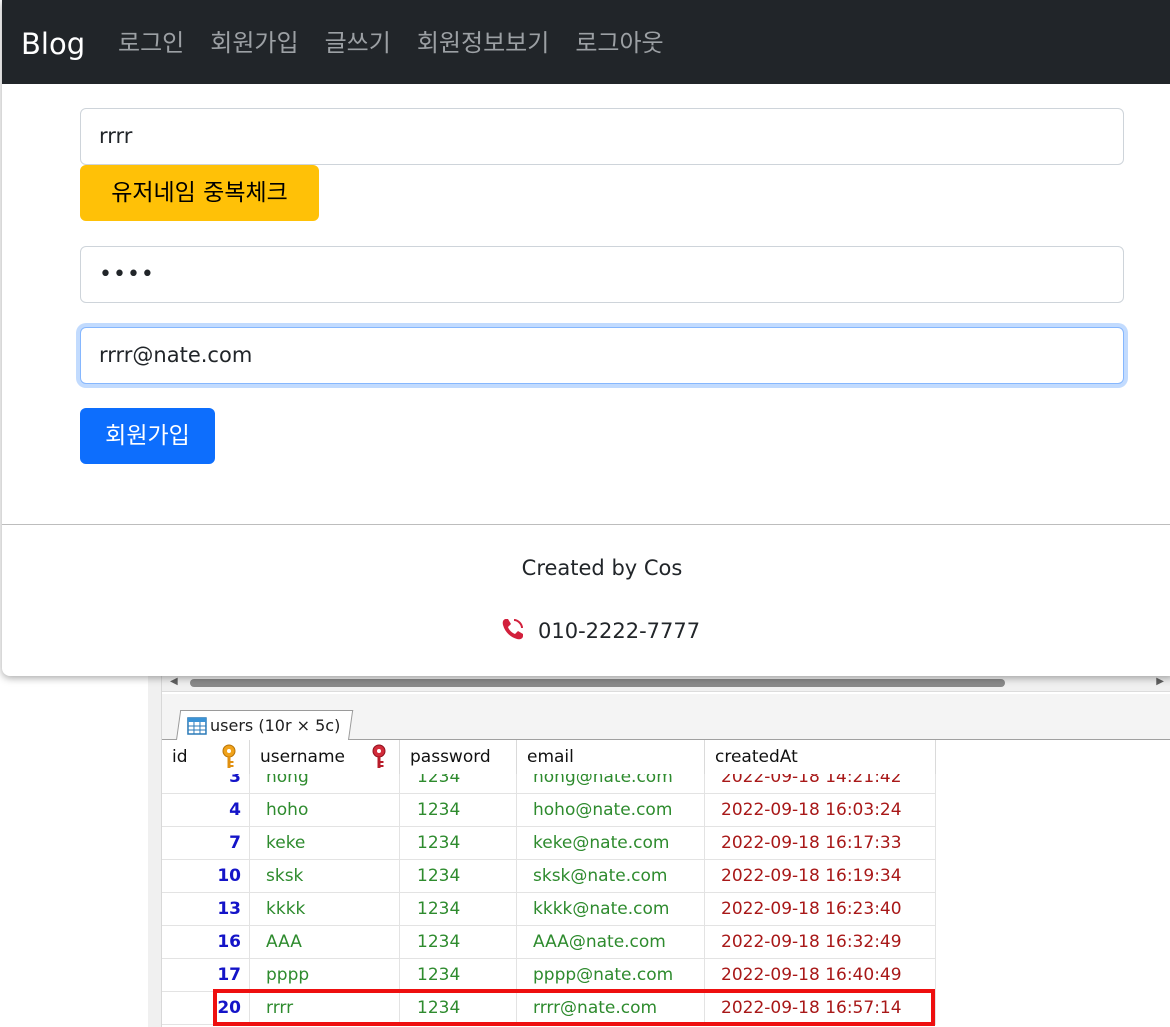 The image size is (1170, 1027). I want to click on cell-email: pppp@nate.com, so click(611, 975).